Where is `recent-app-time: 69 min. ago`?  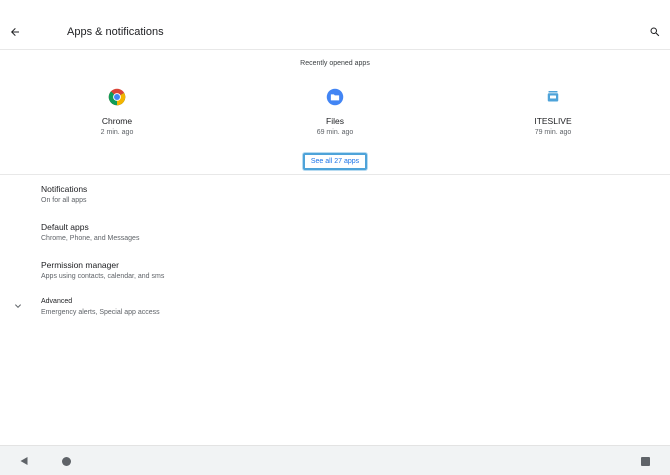 recent-app-time: 69 min. ago is located at coordinates (335, 132).